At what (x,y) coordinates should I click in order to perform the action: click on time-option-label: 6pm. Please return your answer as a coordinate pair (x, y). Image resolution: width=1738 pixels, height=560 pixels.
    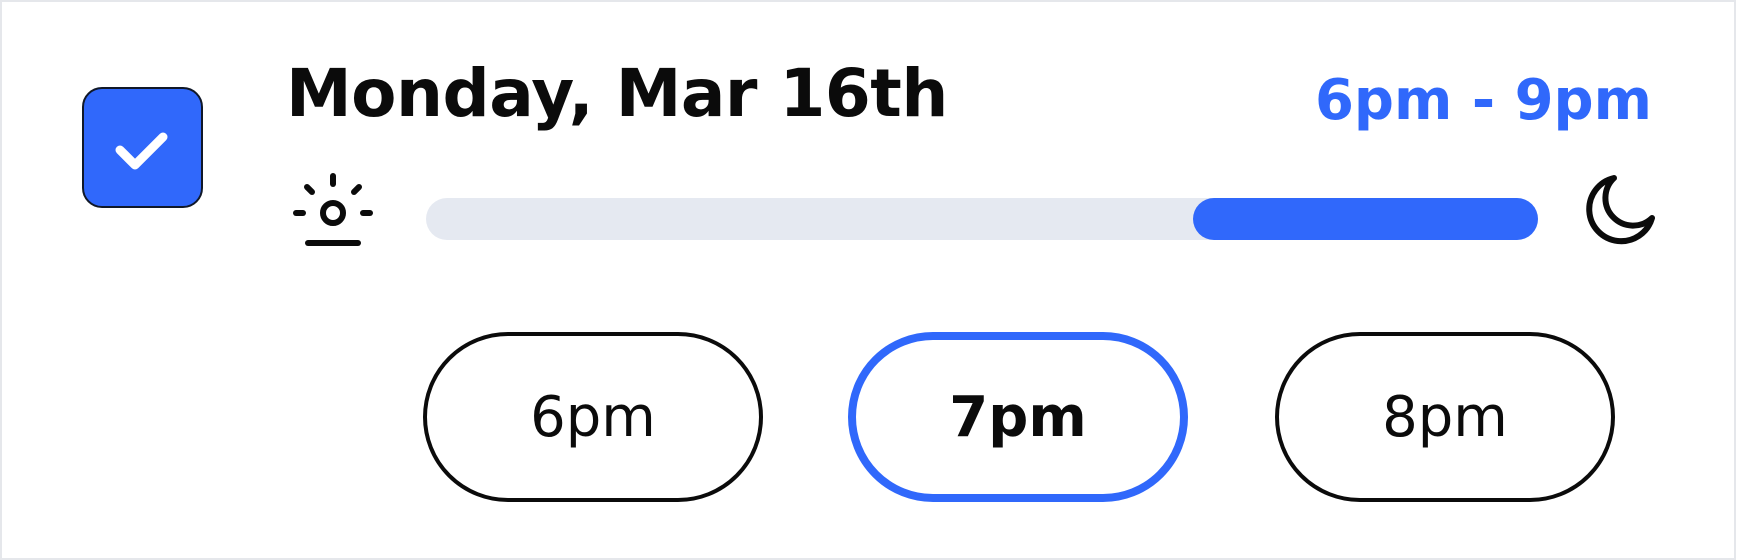
    Looking at the image, I should click on (593, 417).